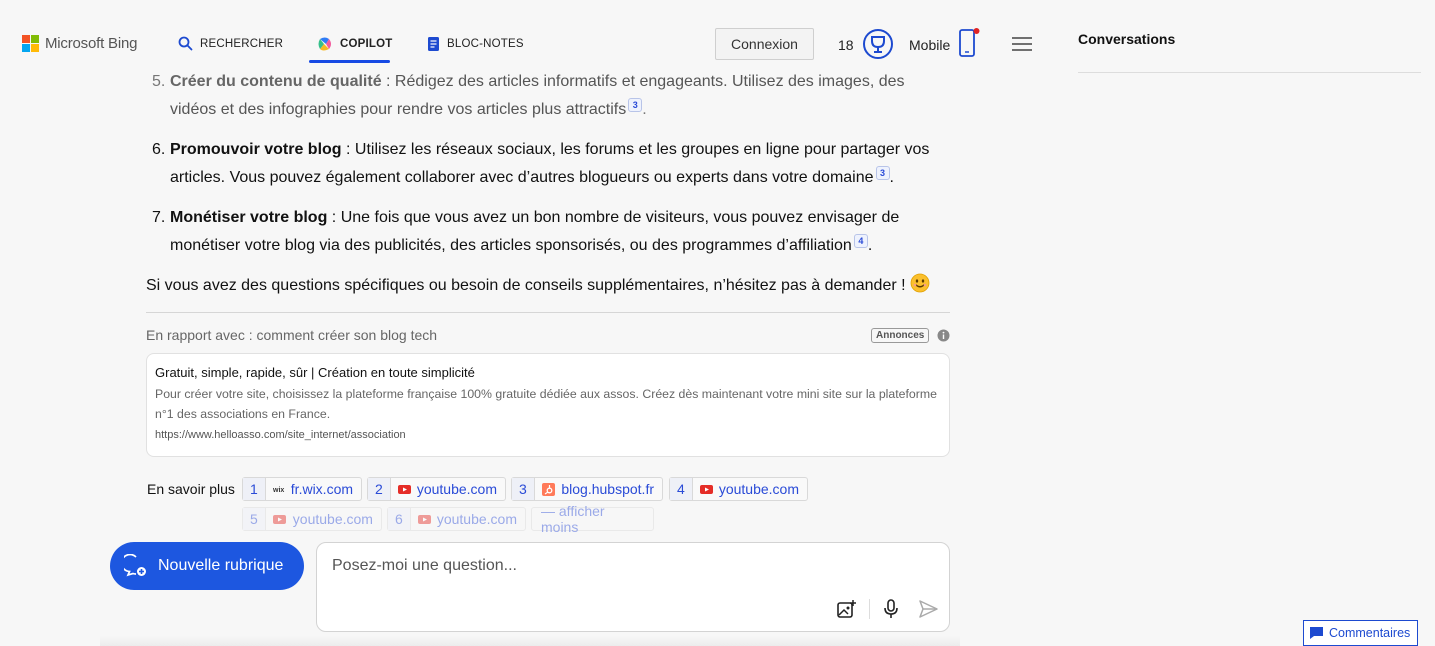 The width and height of the screenshot is (1435, 646). What do you see at coordinates (379, 489) in the screenshot?
I see `source-number: 2` at bounding box center [379, 489].